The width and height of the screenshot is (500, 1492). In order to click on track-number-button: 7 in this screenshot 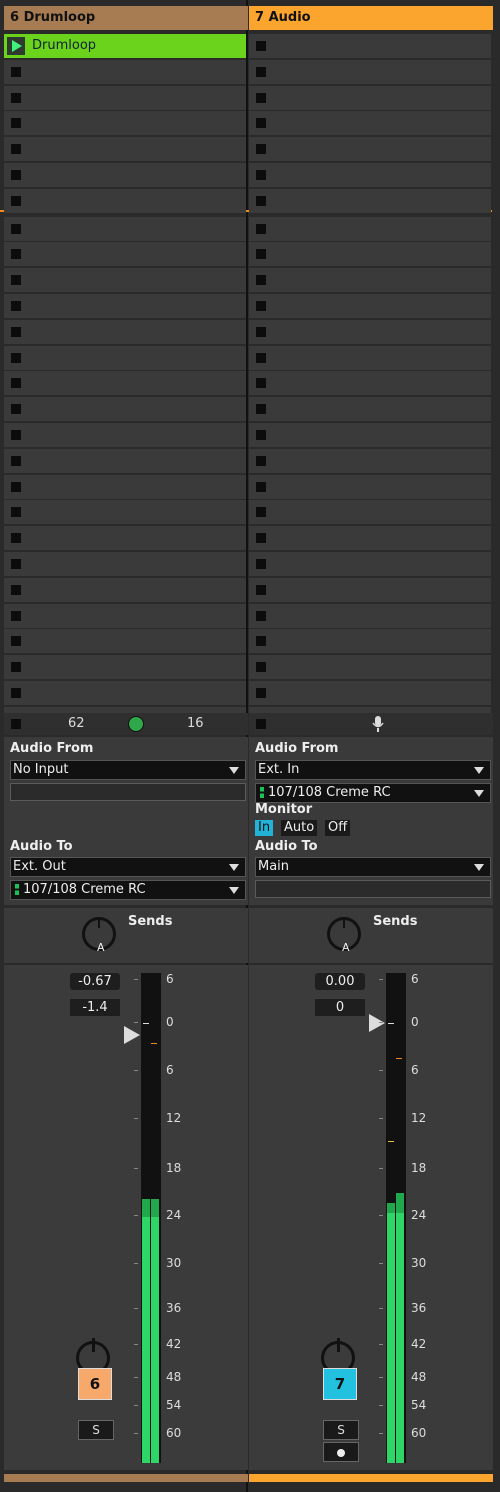, I will do `click(340, 1384)`.